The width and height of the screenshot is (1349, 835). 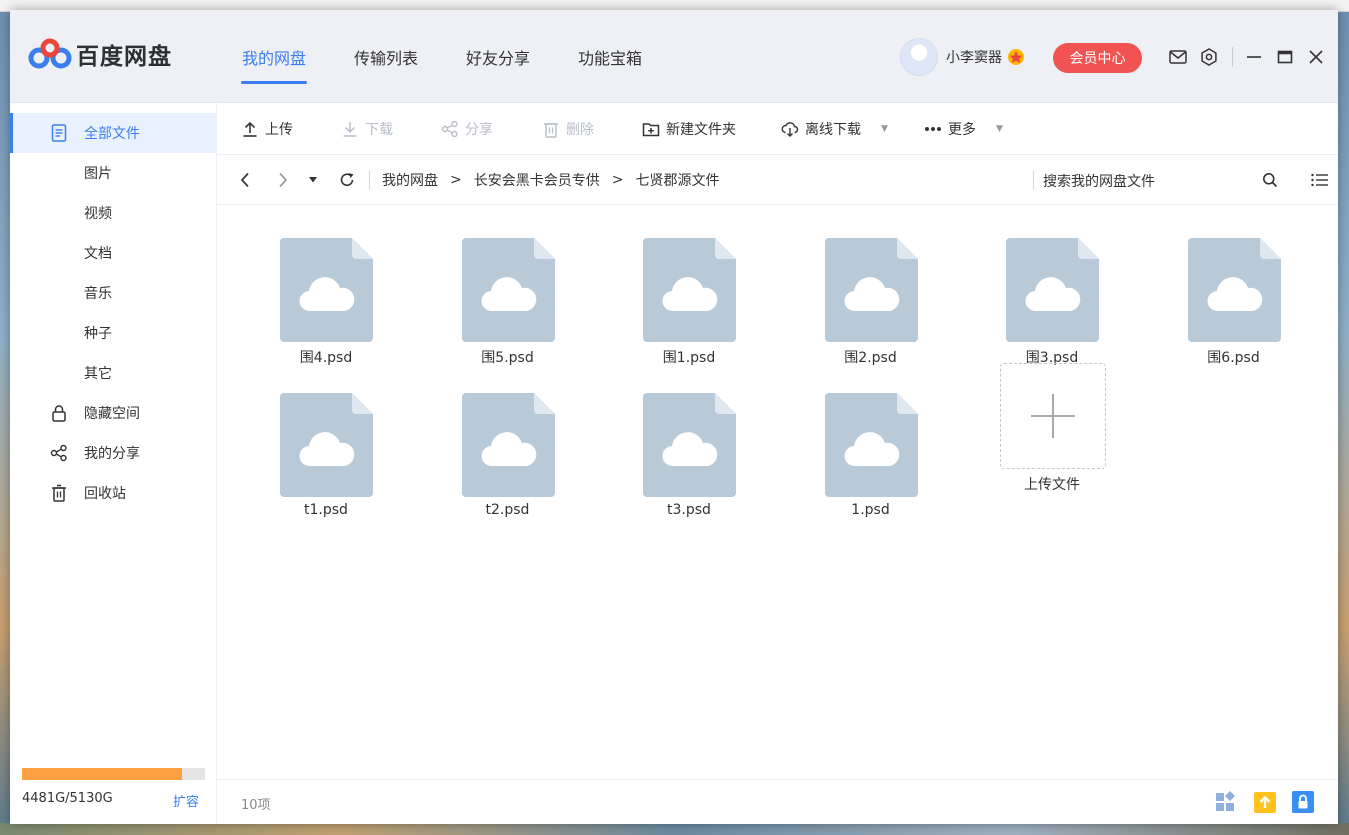 I want to click on share-button: 分享, so click(x=467, y=129).